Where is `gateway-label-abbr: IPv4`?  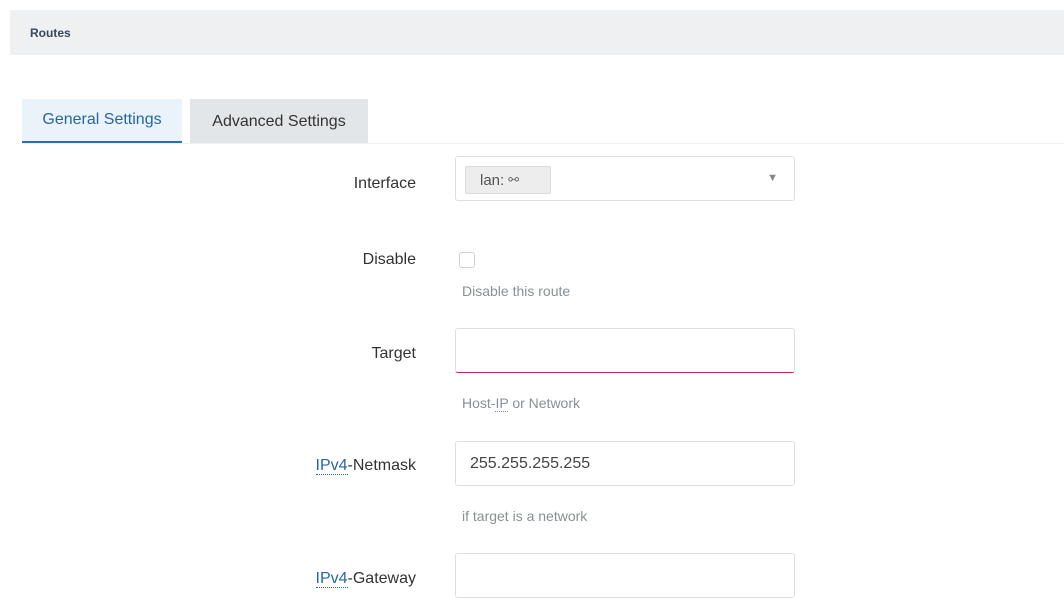 gateway-label-abbr: IPv4 is located at coordinates (331, 579).